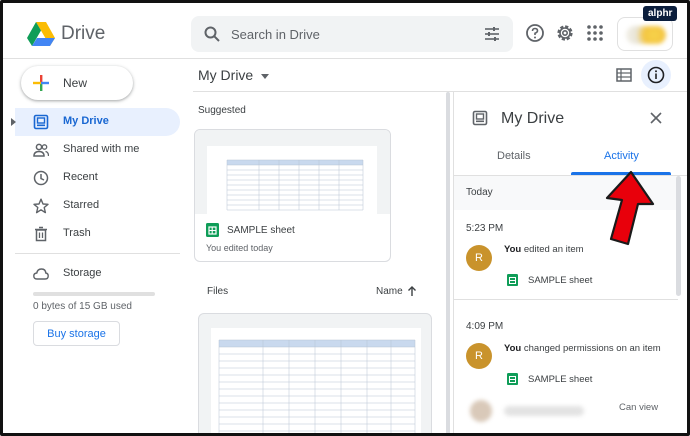 This screenshot has width=690, height=436. What do you see at coordinates (592, 348) in the screenshot?
I see `activity-action: changed permissions on an item` at bounding box center [592, 348].